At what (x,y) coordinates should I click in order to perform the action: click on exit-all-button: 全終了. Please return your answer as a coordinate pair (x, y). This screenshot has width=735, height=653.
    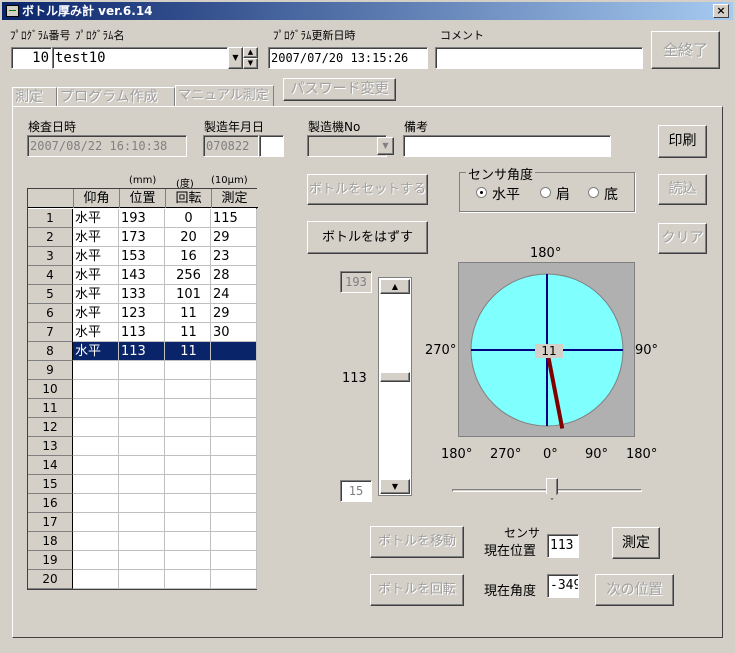
    Looking at the image, I should click on (685, 50).